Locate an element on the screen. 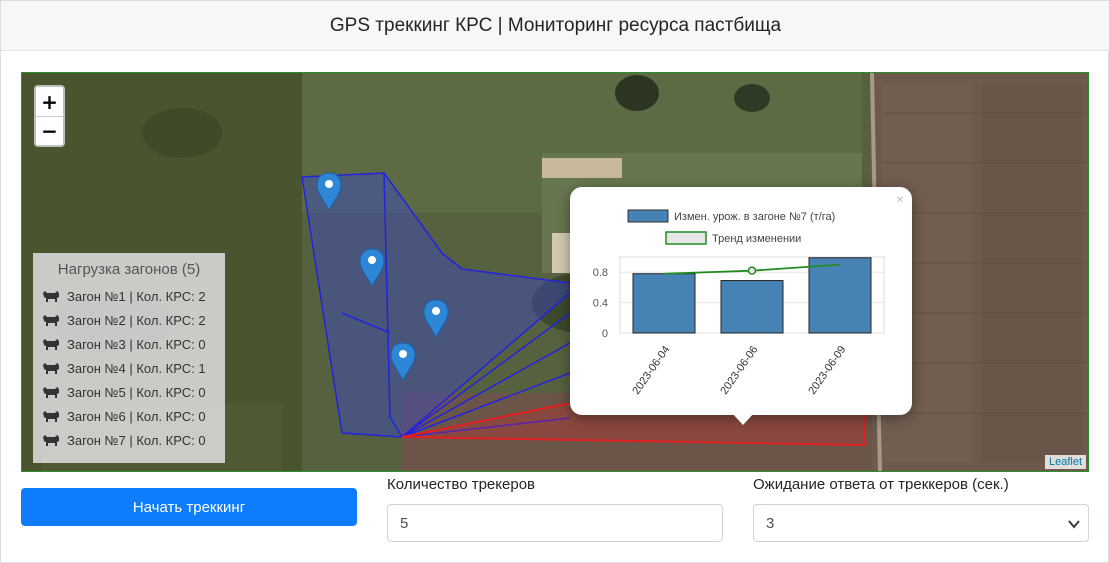  legend-row: Загон №5 | Кол. КРС: 0 is located at coordinates (129, 392).